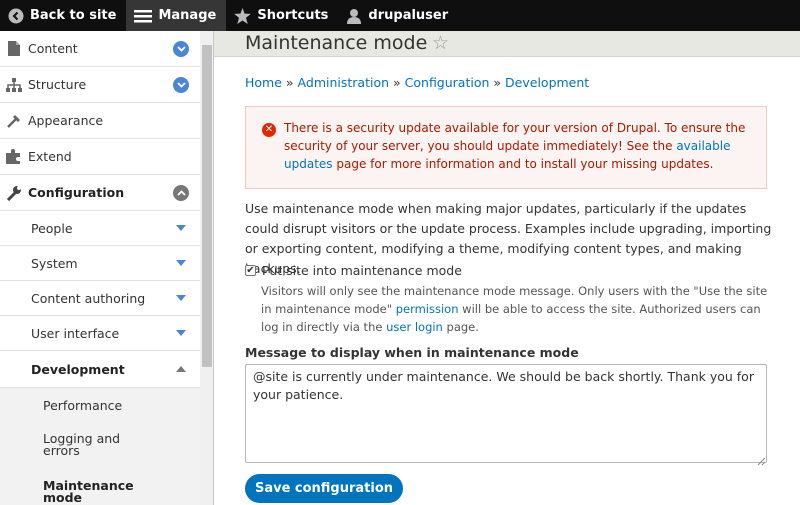 Image resolution: width=800 pixels, height=505 pixels. I want to click on sidebar-item-performance: Performance, so click(100, 405).